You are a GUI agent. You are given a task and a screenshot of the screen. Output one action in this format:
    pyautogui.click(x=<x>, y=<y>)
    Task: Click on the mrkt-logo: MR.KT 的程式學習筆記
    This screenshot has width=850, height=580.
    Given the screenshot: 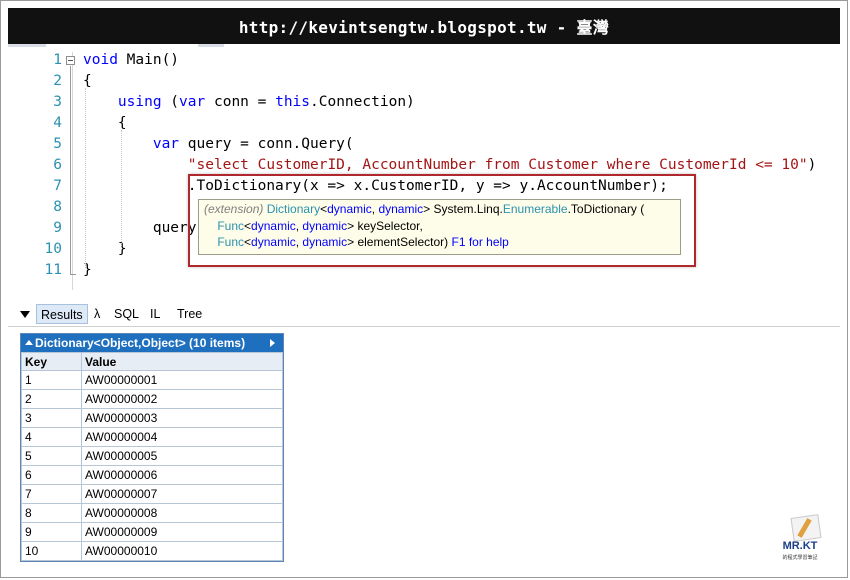 What is the action you would take?
    pyautogui.click(x=800, y=540)
    